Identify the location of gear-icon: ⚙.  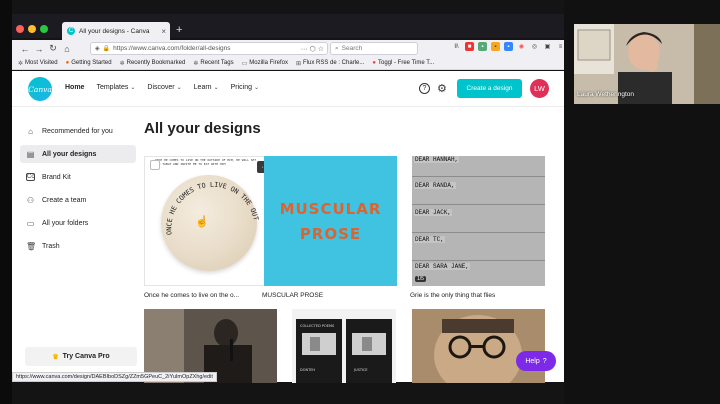
(442, 88).